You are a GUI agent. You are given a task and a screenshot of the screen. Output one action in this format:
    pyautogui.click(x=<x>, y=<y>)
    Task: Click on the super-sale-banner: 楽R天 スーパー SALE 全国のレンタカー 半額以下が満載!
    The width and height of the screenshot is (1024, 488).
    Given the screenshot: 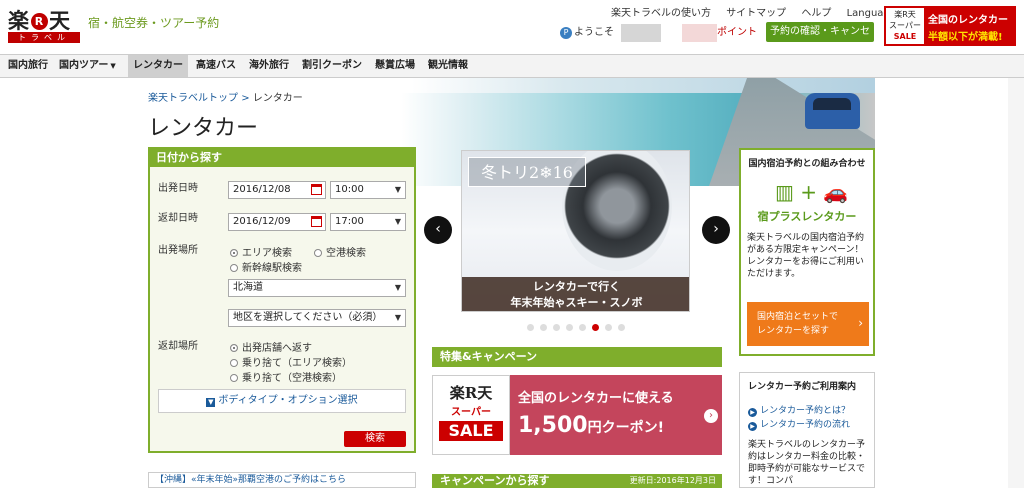 What is the action you would take?
    pyautogui.click(x=950, y=26)
    